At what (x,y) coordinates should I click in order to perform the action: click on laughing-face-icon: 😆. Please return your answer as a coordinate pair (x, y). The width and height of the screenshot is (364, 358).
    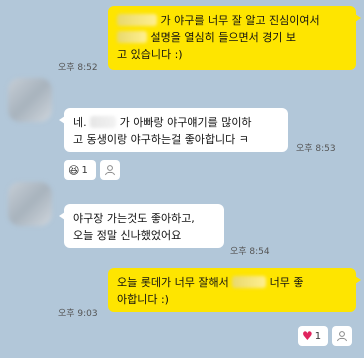
    Looking at the image, I should click on (74, 170).